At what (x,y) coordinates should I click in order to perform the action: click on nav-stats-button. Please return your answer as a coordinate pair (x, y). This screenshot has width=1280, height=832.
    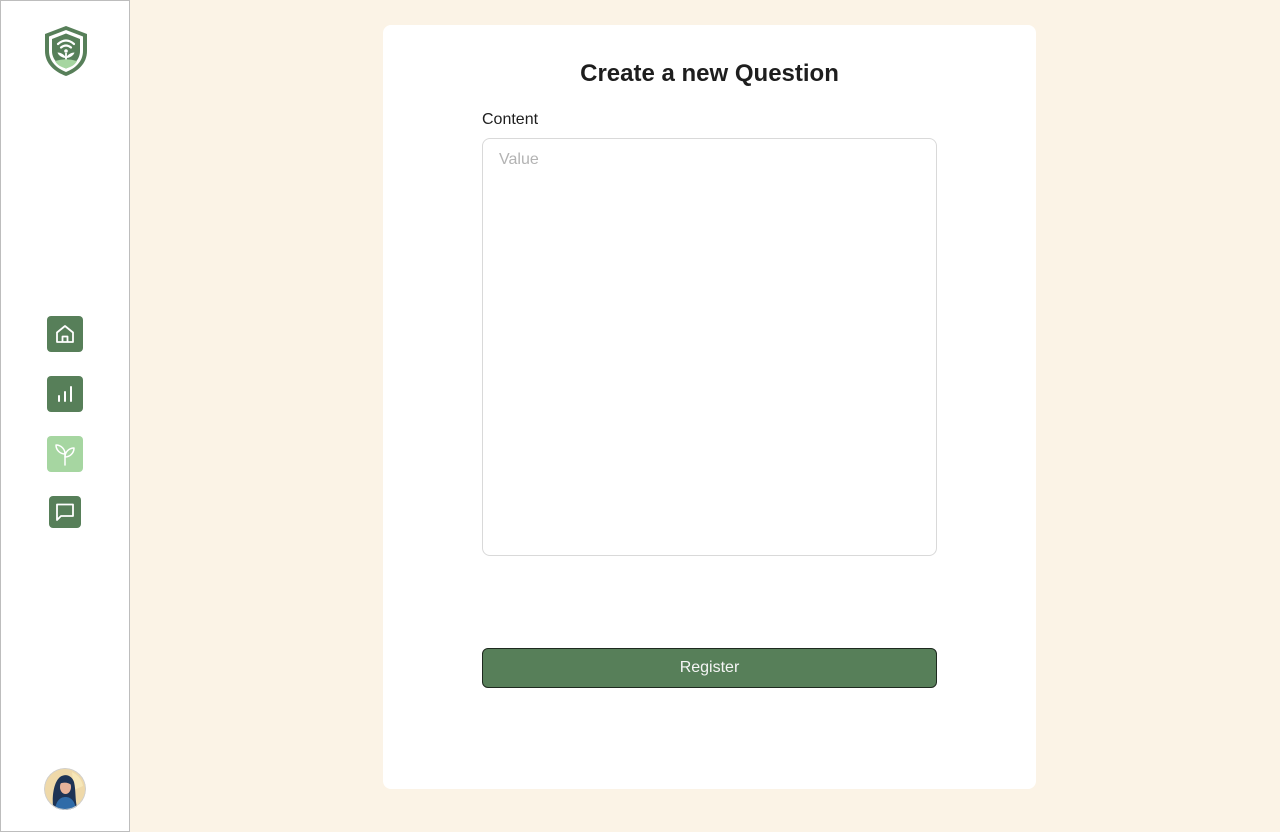
    Looking at the image, I should click on (65, 394).